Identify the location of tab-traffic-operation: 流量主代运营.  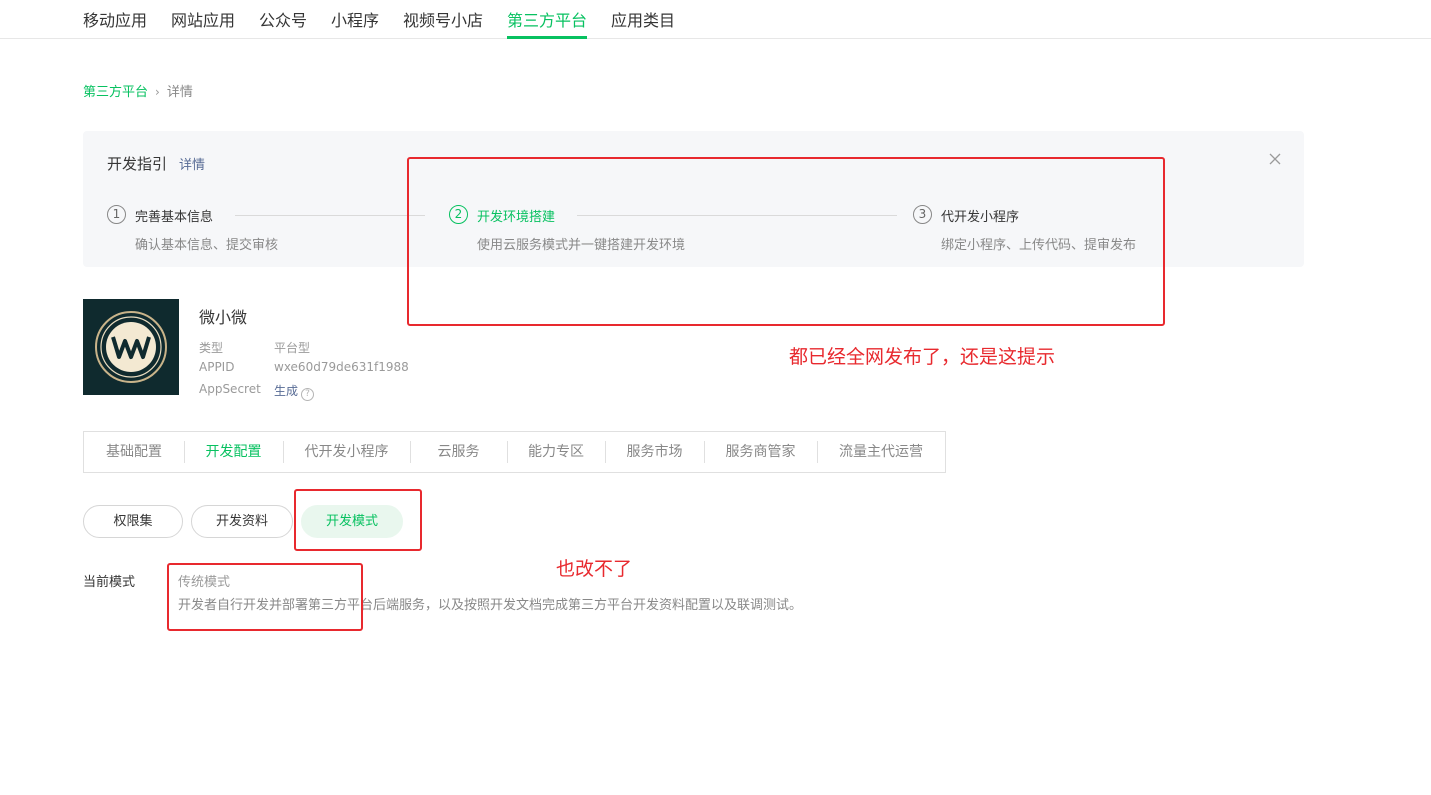
(881, 452).